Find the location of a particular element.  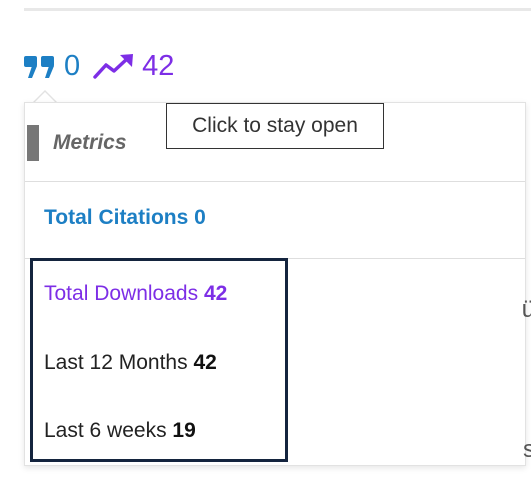

divider is located at coordinates (277, 9).